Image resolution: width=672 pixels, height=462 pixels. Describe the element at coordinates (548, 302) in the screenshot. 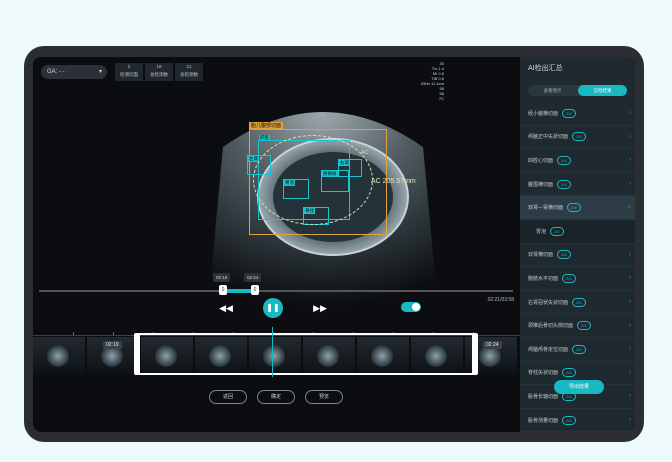

I see `plane-label: 右肾冠状矢状切面` at that location.